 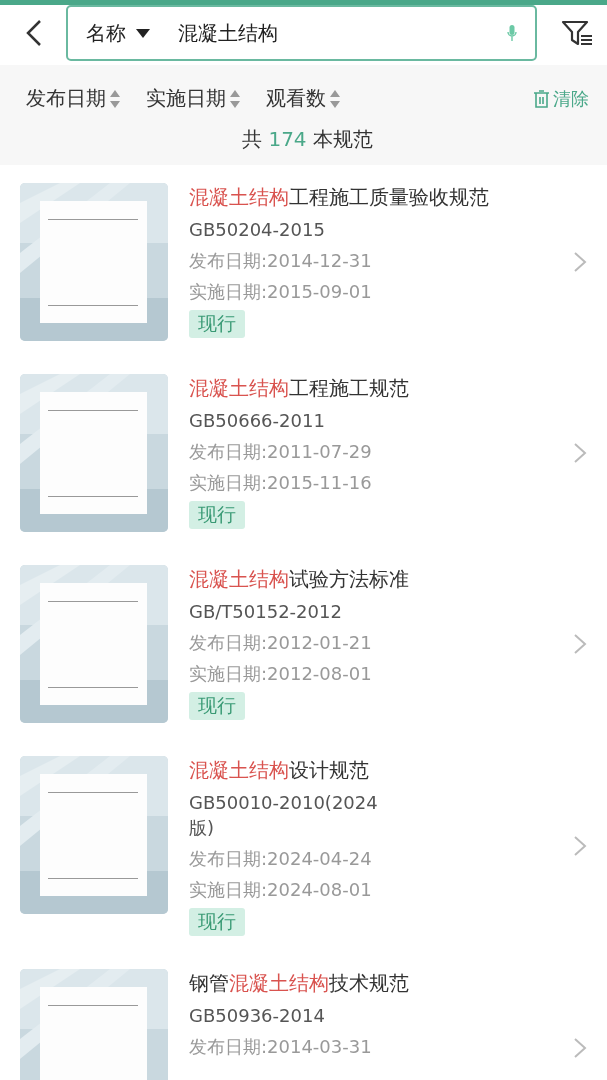 What do you see at coordinates (299, 983) in the screenshot?
I see `standard-title: 钢管混凝土结构技术规范` at bounding box center [299, 983].